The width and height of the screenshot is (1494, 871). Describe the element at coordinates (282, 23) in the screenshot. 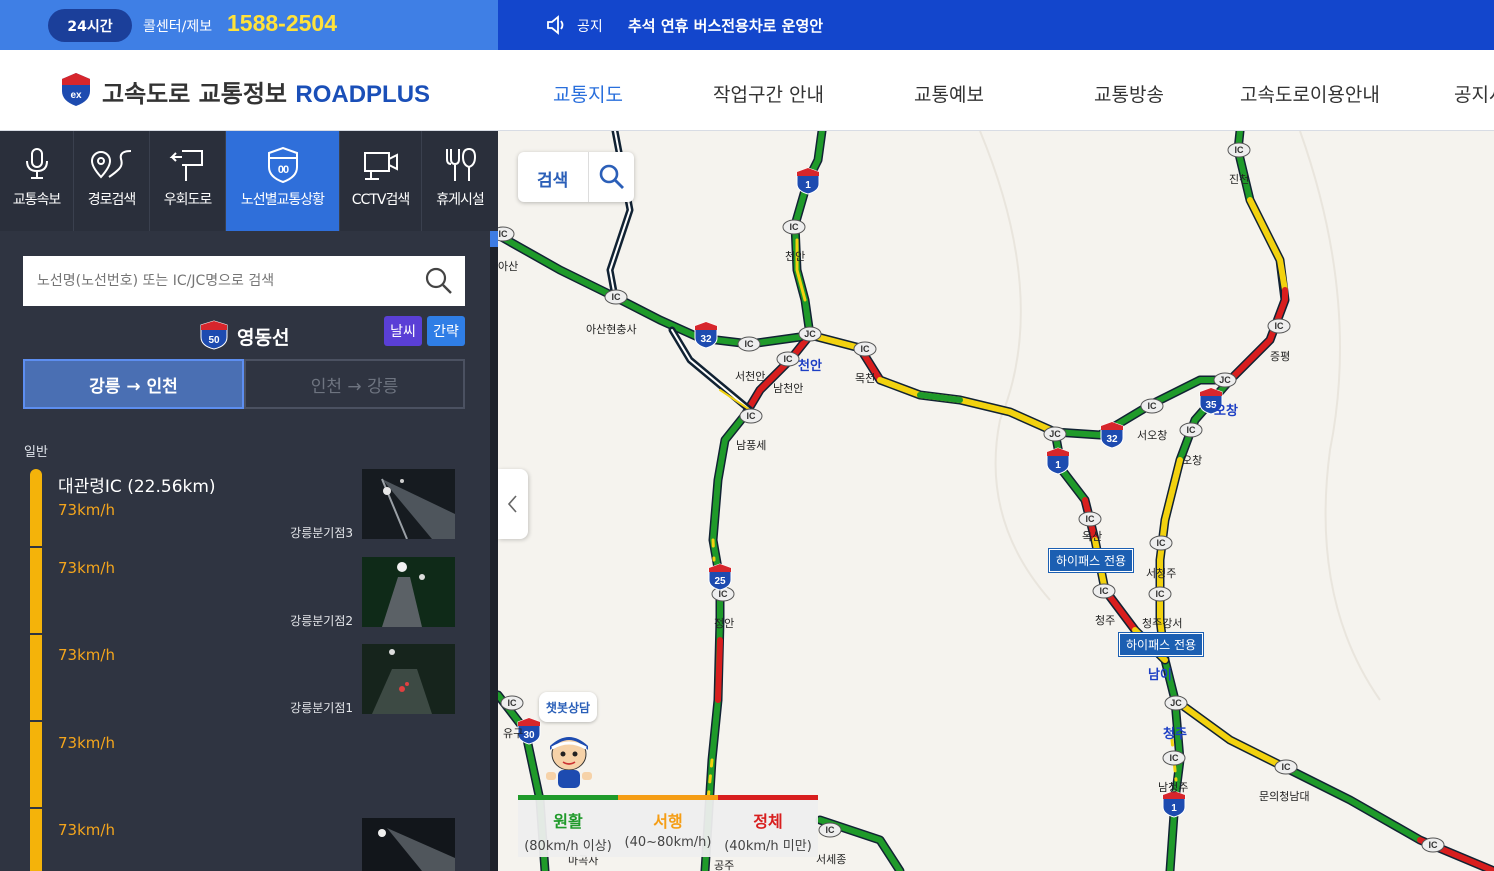

I see `callcenter-phone: 1588-2504` at that location.